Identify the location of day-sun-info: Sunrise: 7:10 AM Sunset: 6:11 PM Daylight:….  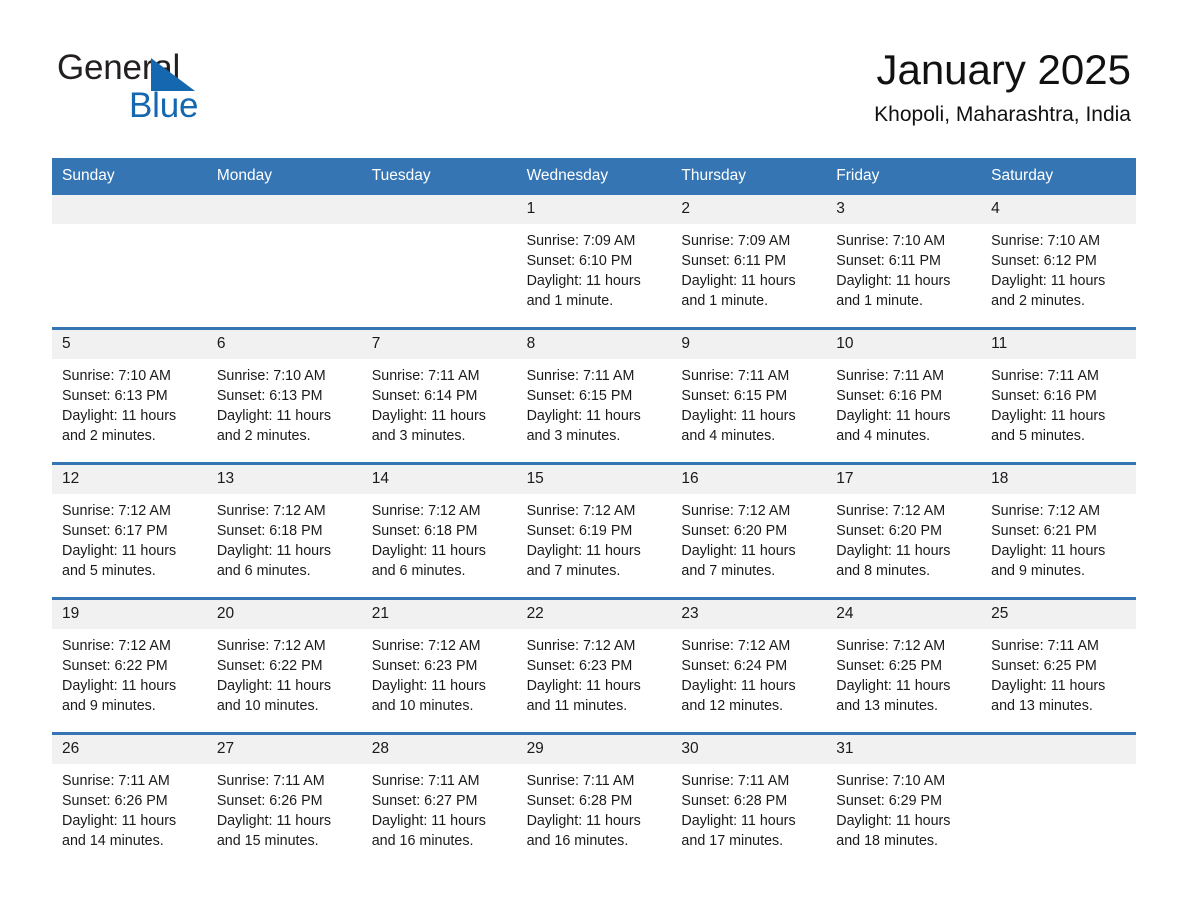
(903, 267).